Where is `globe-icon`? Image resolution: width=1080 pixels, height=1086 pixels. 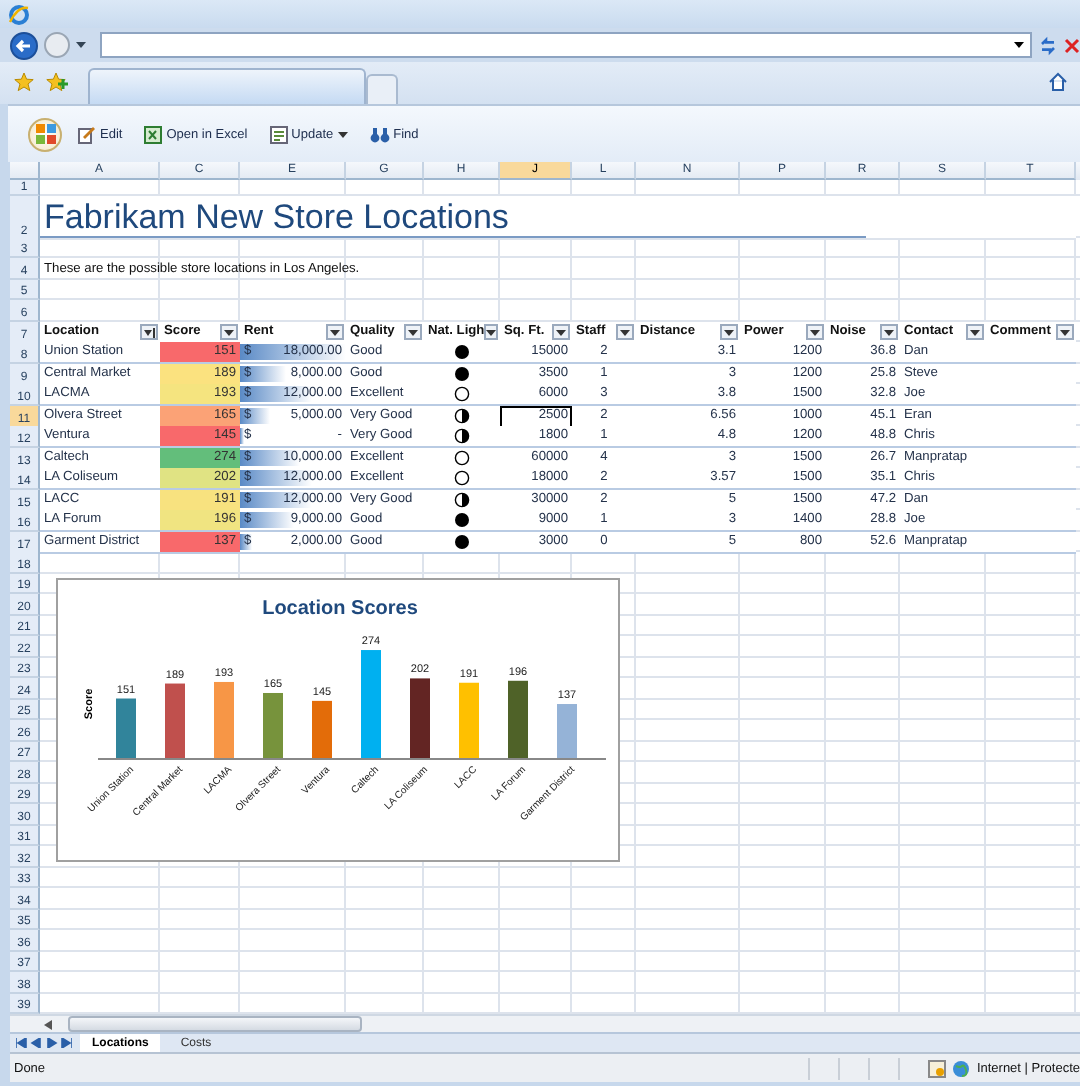 globe-icon is located at coordinates (961, 1068).